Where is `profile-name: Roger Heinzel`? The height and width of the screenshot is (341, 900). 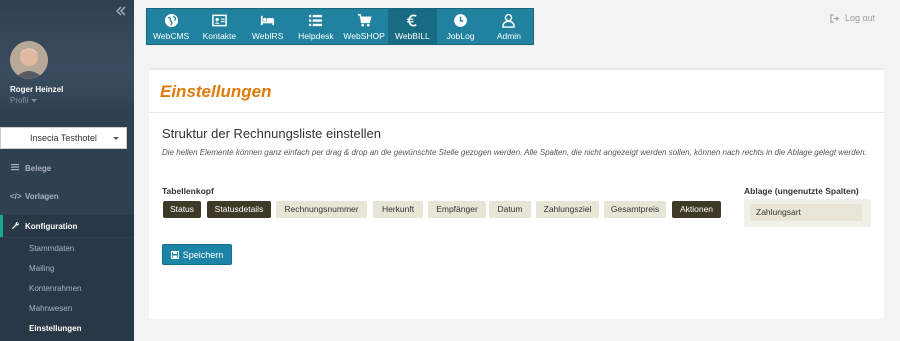 profile-name: Roger Heinzel is located at coordinates (37, 89).